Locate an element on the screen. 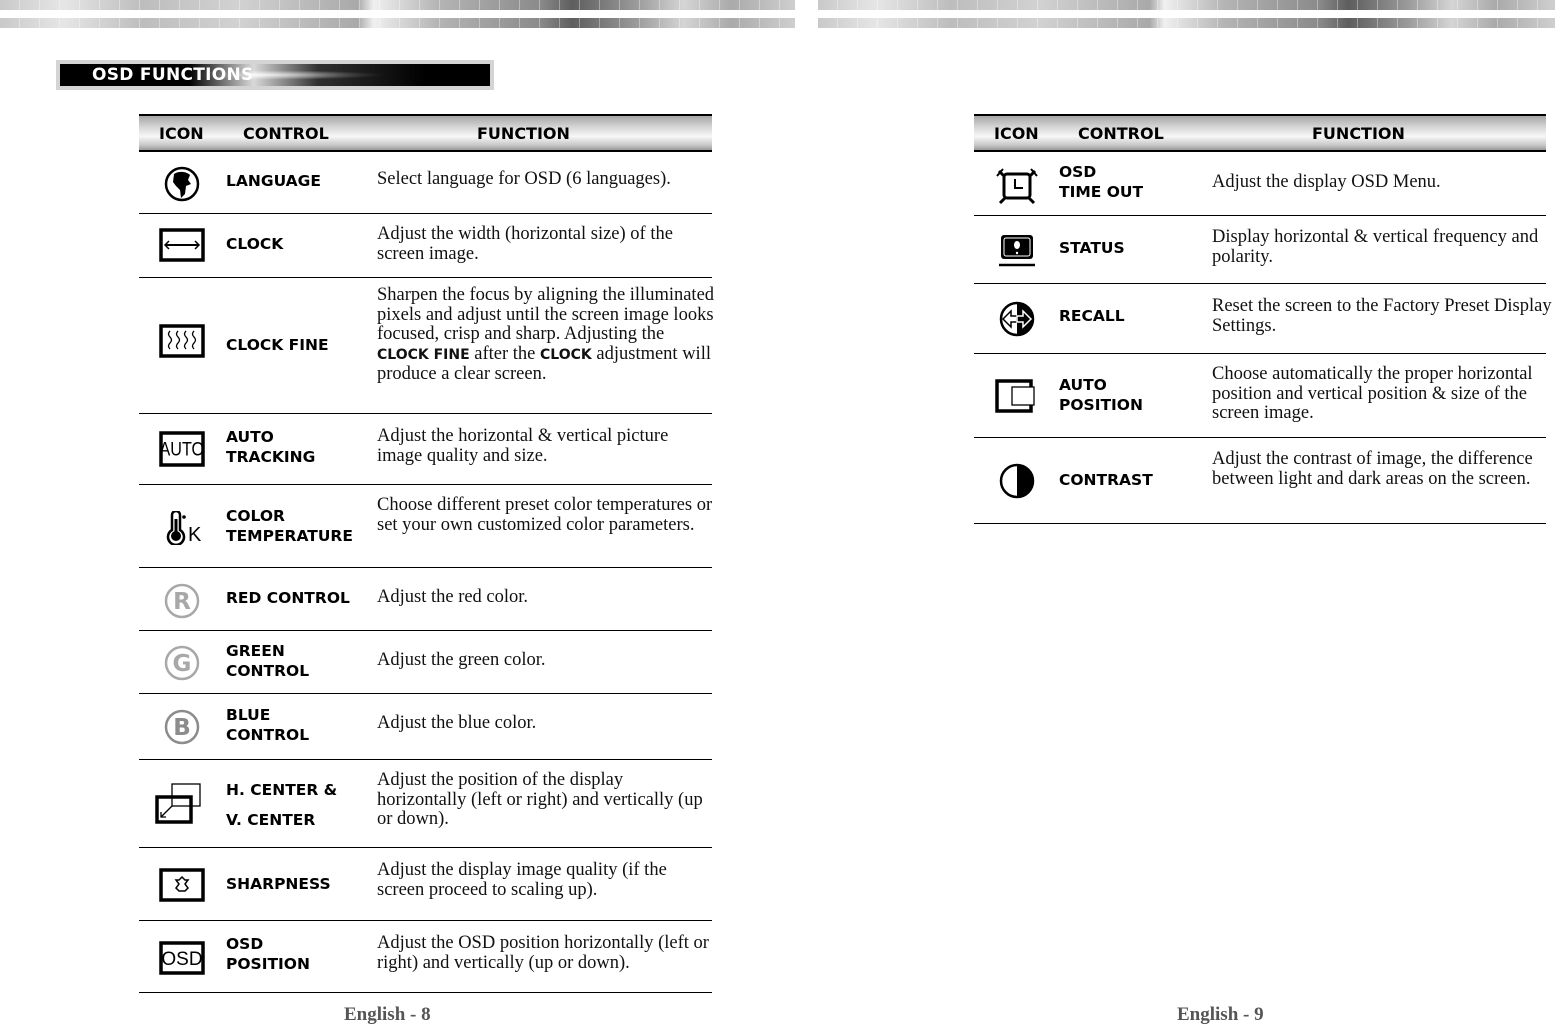 This screenshot has height=1026, width=1555. control-label: OSD TIME OUT is located at coordinates (1101, 182).